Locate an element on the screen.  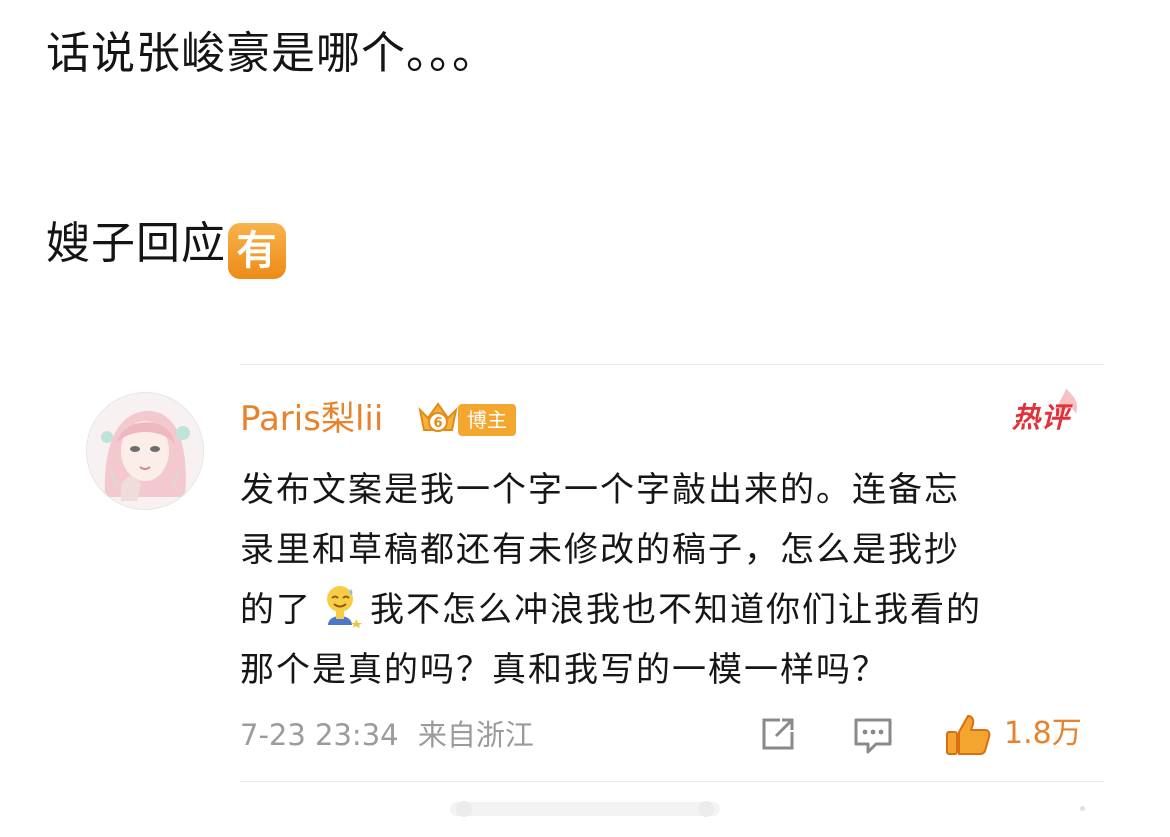
share-icon is located at coordinates (778, 734).